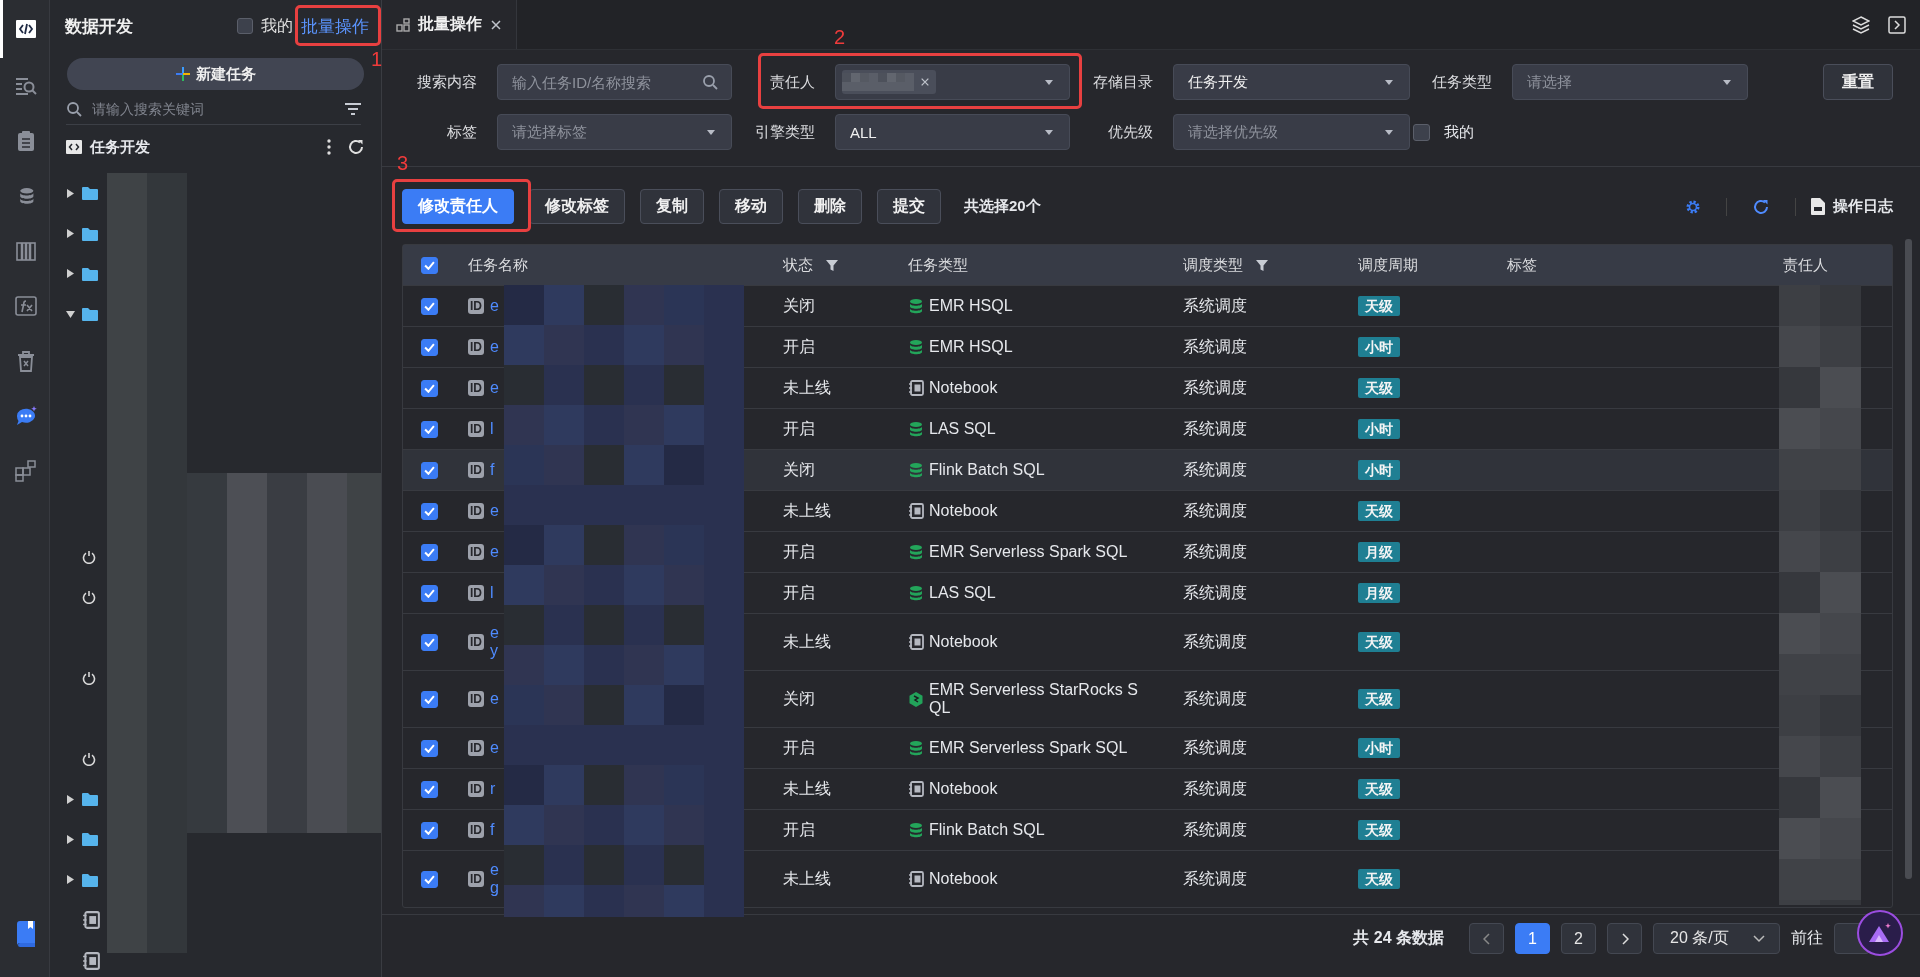 The width and height of the screenshot is (1920, 977). Describe the element at coordinates (672, 206) in the screenshot. I see `action-button: 复制` at that location.